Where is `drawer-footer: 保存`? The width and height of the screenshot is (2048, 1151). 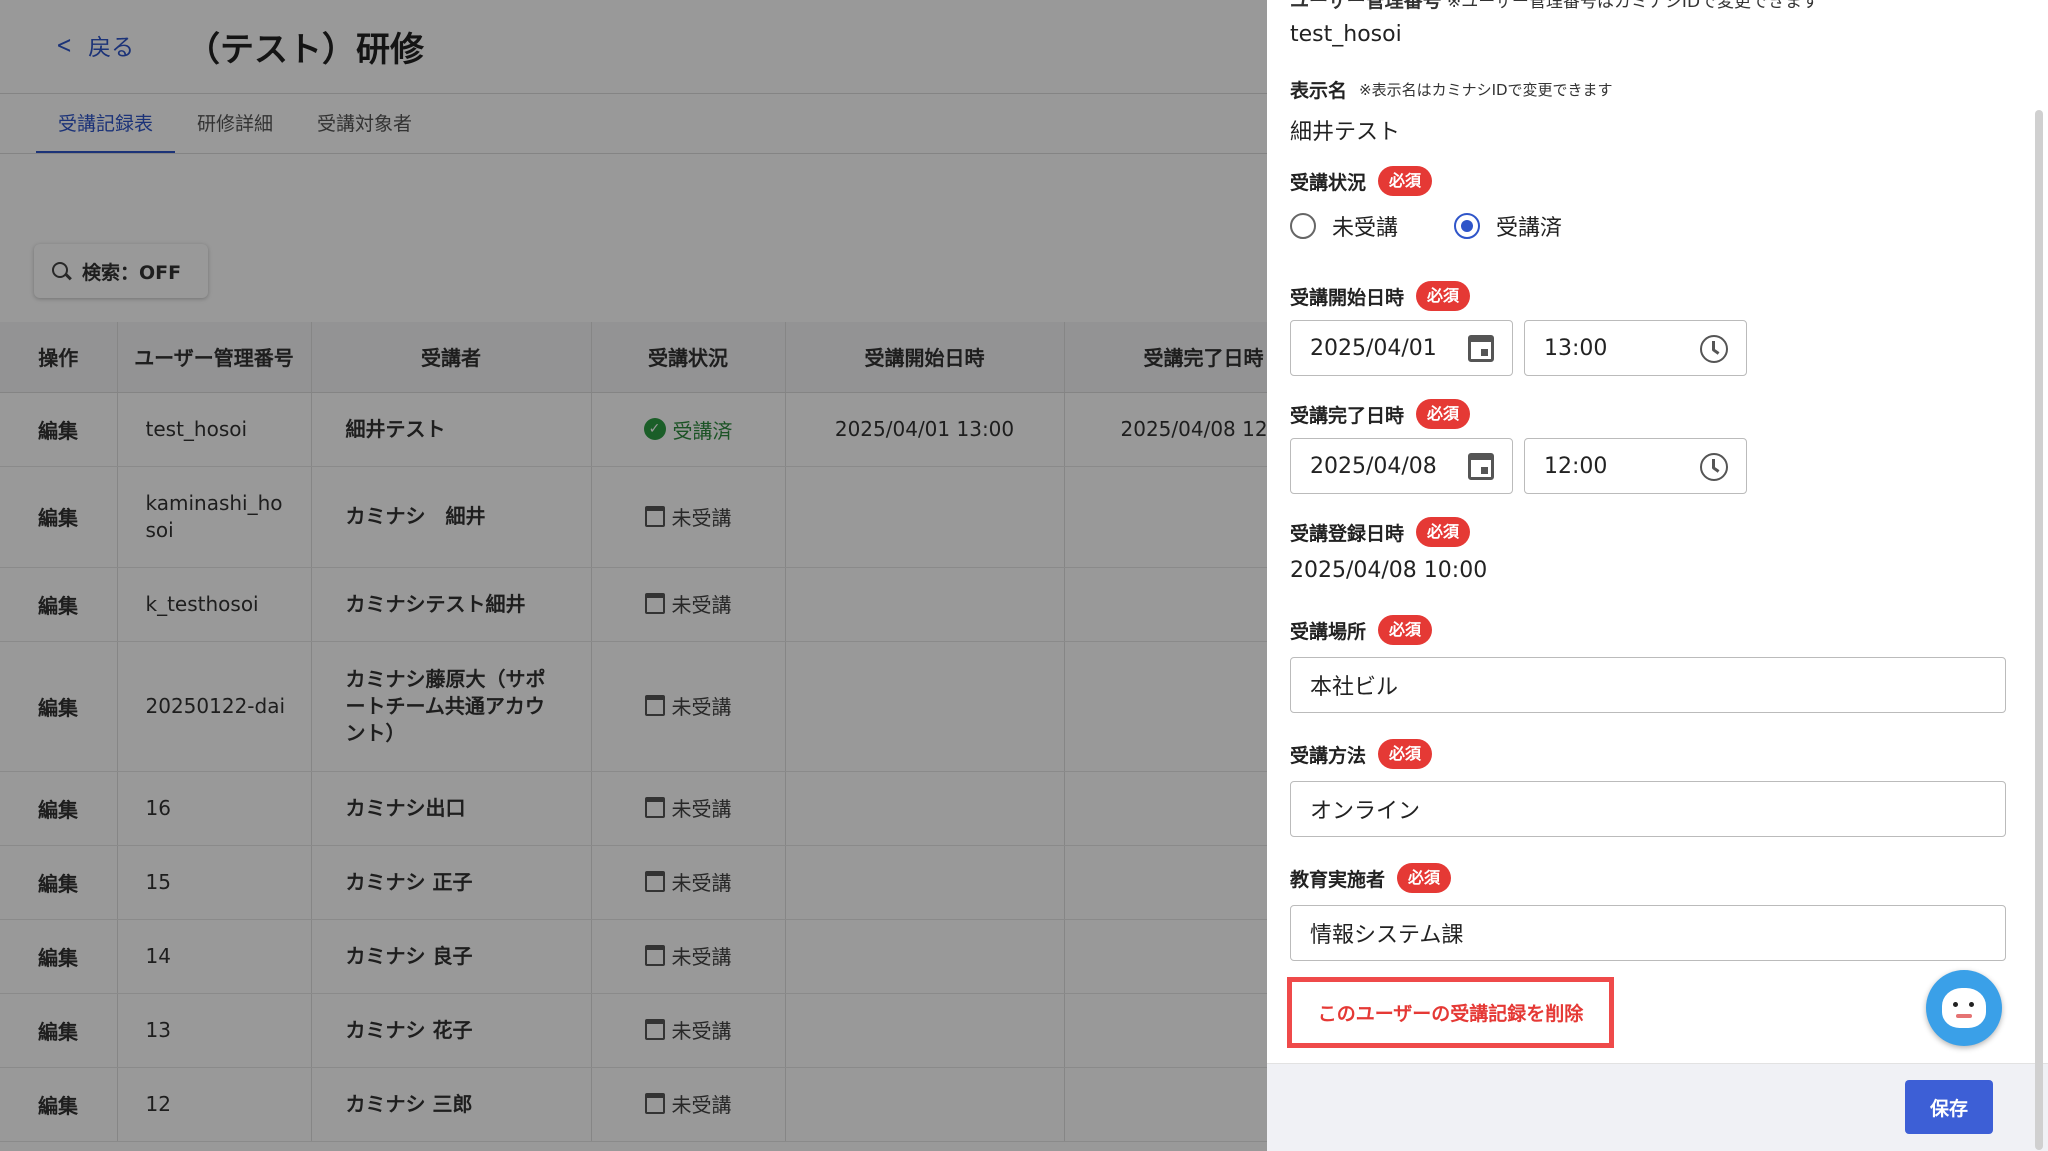
drawer-footer: 保存 is located at coordinates (1657, 1107).